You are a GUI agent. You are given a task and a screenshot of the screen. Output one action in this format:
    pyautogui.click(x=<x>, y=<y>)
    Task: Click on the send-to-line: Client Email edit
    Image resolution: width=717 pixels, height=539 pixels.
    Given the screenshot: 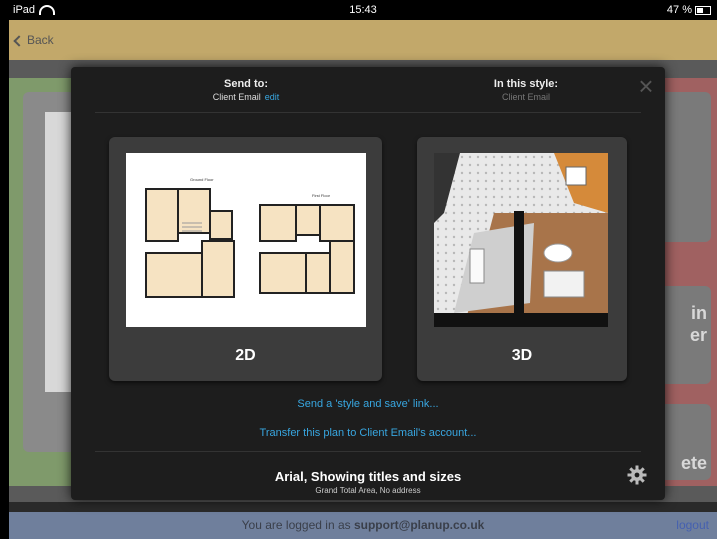 What is the action you would take?
    pyautogui.click(x=246, y=97)
    